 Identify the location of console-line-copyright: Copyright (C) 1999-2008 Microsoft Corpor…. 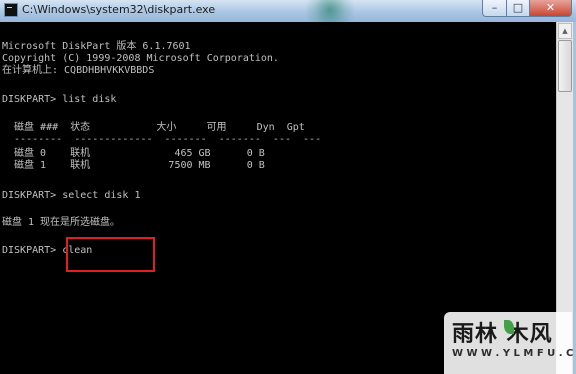
(140, 58).